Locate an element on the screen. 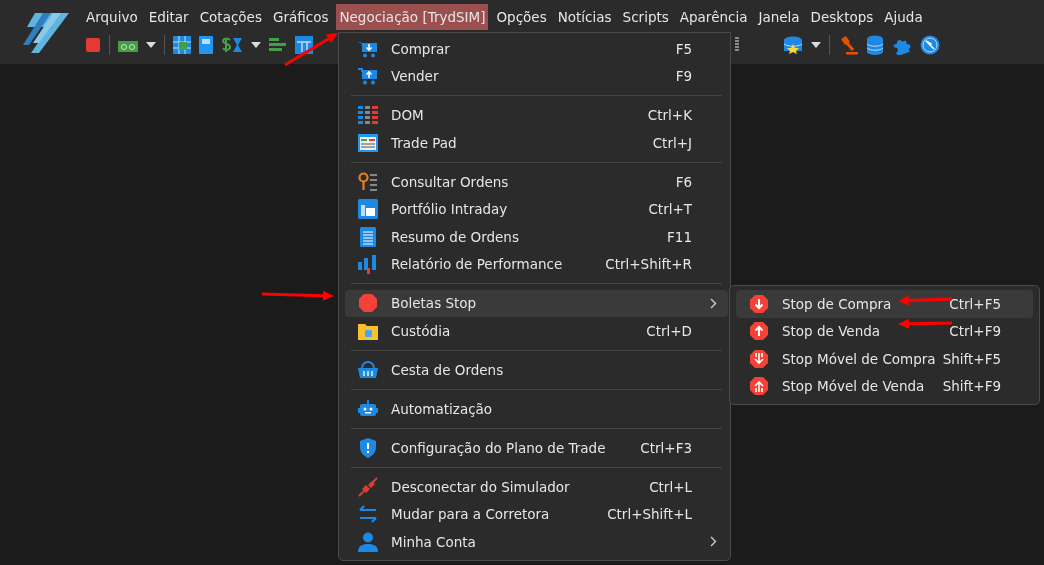 The width and height of the screenshot is (1044, 565). order-book-icon is located at coordinates (368, 115).